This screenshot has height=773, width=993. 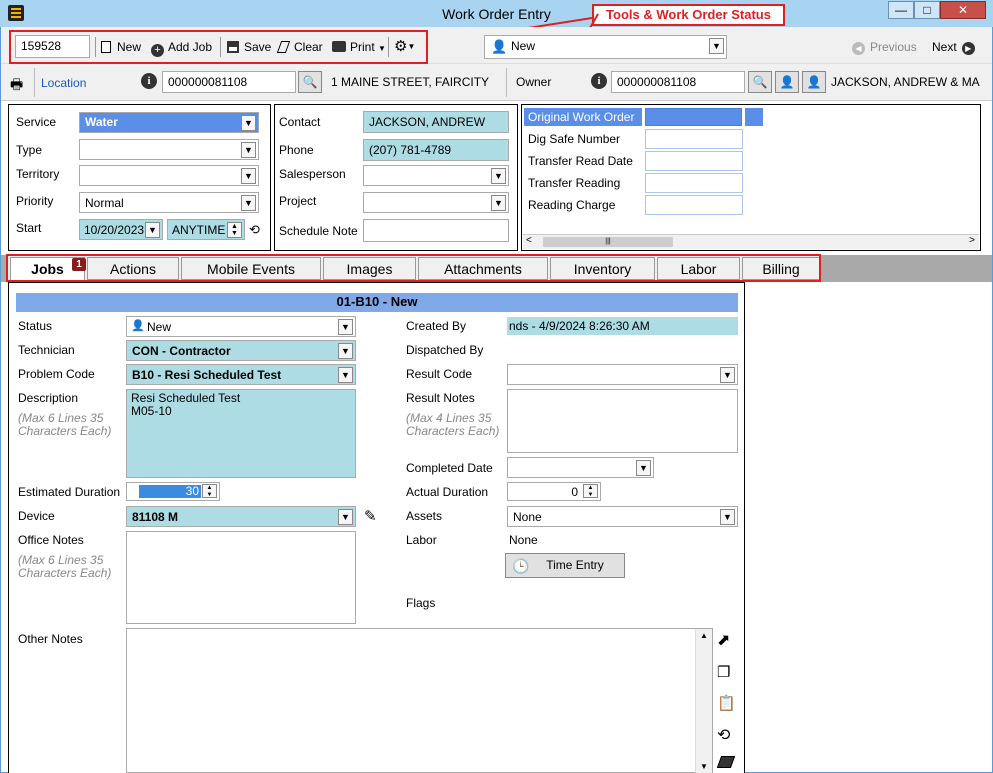 I want to click on copy-icon: ❐, so click(x=726, y=672).